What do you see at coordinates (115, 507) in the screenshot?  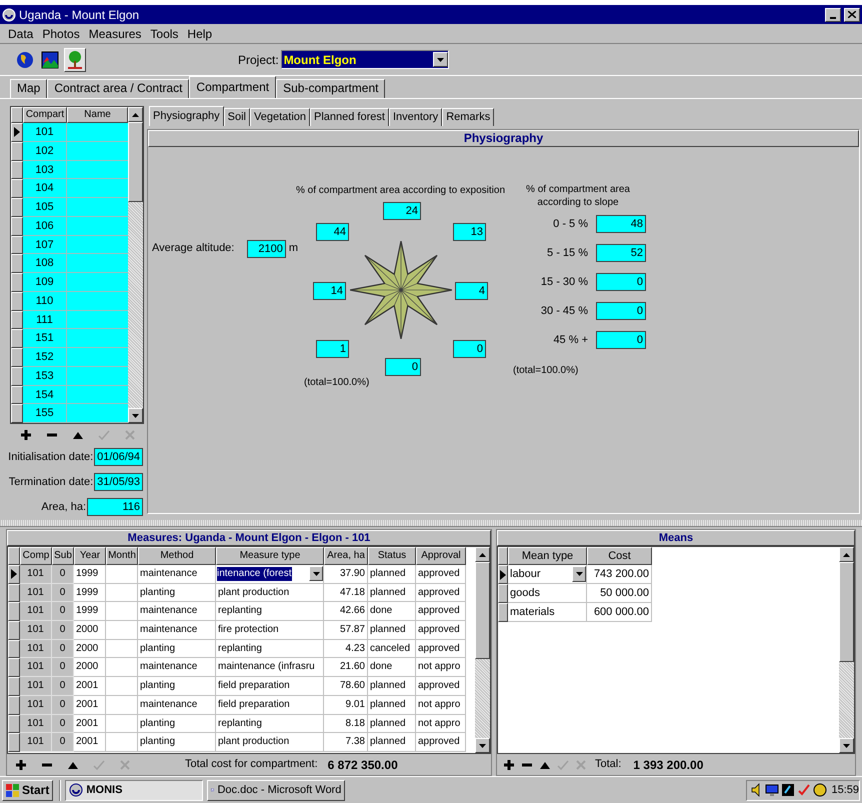 I see `input-field: 116` at bounding box center [115, 507].